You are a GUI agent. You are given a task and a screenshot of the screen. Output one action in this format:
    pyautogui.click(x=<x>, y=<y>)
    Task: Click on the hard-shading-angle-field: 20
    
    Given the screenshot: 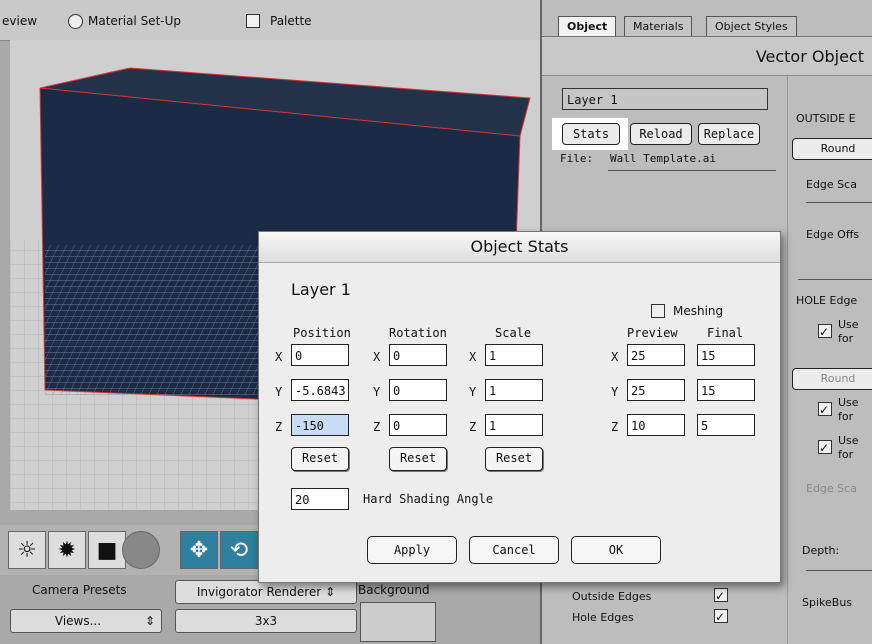 What is the action you would take?
    pyautogui.click(x=320, y=499)
    